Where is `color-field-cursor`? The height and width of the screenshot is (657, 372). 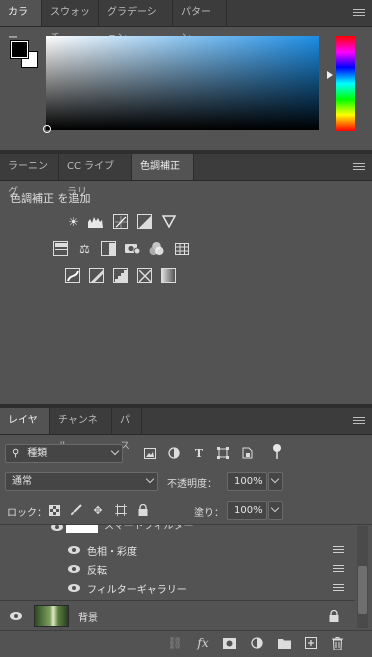
color-field-cursor is located at coordinates (47, 129).